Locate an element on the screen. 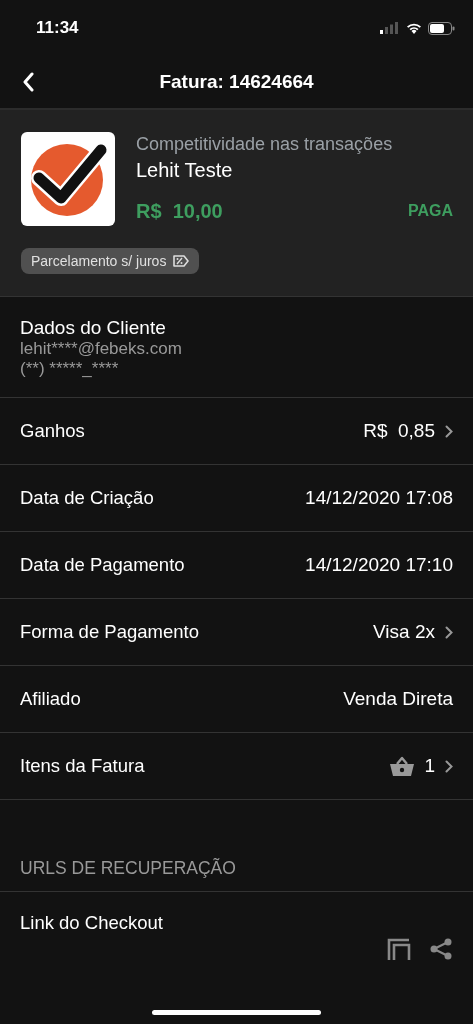 This screenshot has width=473, height=1024. row-label: Data de Pagamento is located at coordinates (102, 565).